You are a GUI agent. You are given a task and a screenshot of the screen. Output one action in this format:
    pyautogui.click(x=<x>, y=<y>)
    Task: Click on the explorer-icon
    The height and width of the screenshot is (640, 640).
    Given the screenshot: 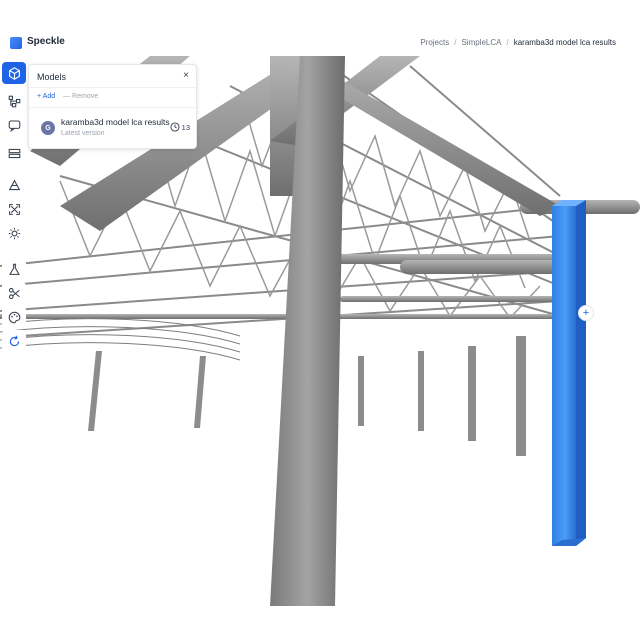 What is the action you would take?
    pyautogui.click(x=14, y=101)
    